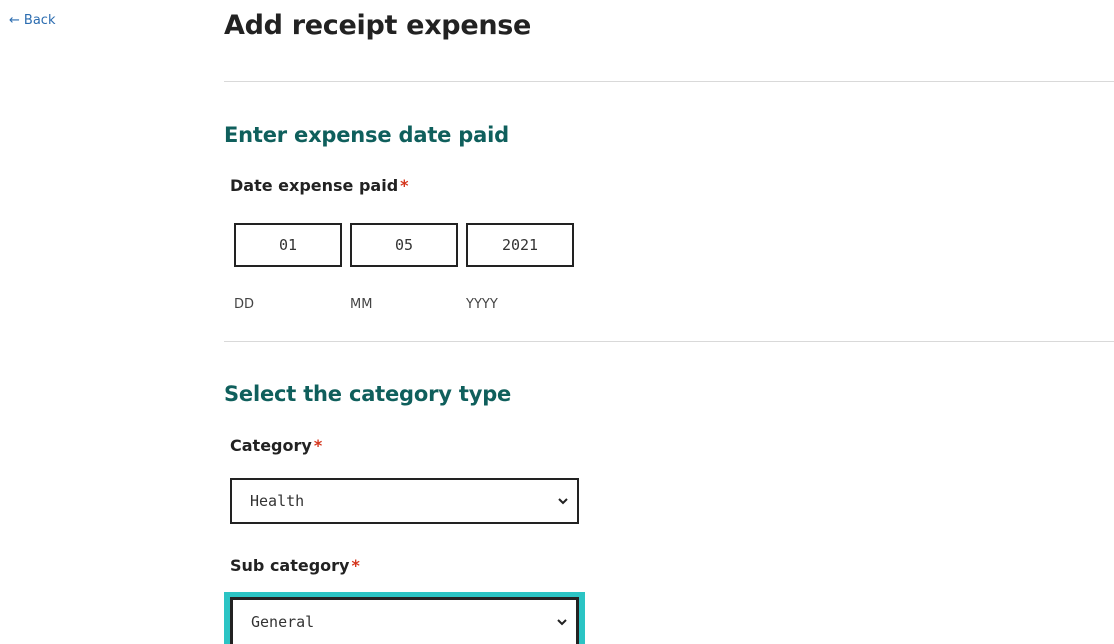  What do you see at coordinates (314, 185) in the screenshot?
I see `date-field-label-text: Date expense paid` at bounding box center [314, 185].